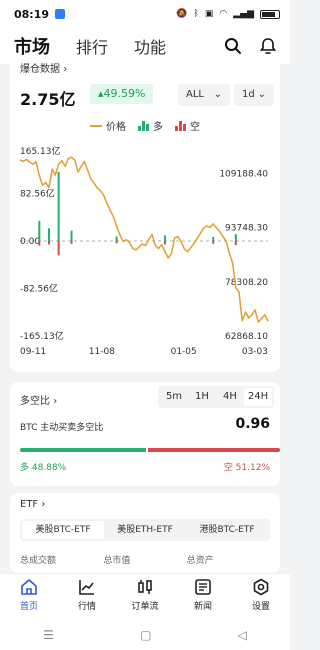 This screenshot has width=320, height=650. What do you see at coordinates (42, 336) in the screenshot?
I see `y-left-tick: -165.13亿` at bounding box center [42, 336].